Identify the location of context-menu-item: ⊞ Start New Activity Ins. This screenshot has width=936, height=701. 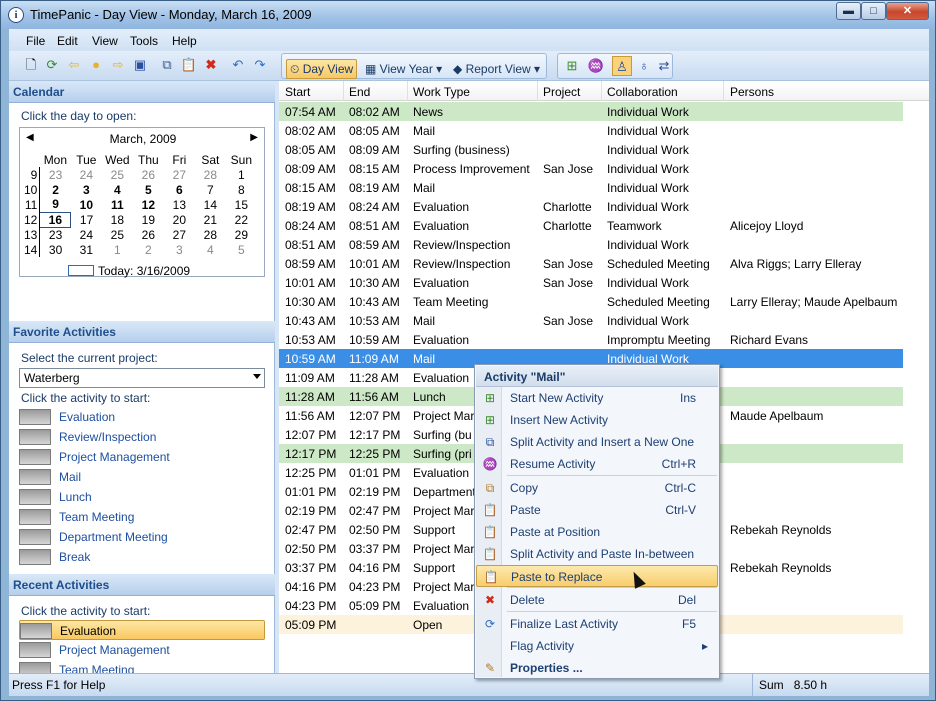
(597, 398).